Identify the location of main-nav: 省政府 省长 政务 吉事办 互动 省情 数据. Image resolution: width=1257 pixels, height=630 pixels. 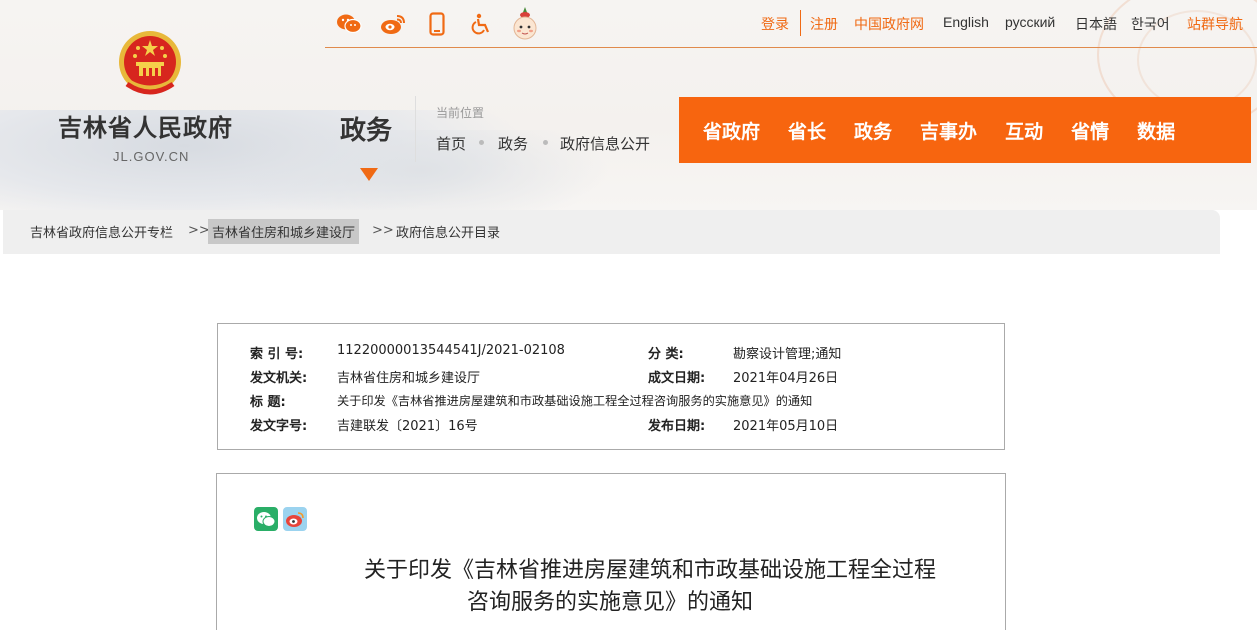
(965, 130).